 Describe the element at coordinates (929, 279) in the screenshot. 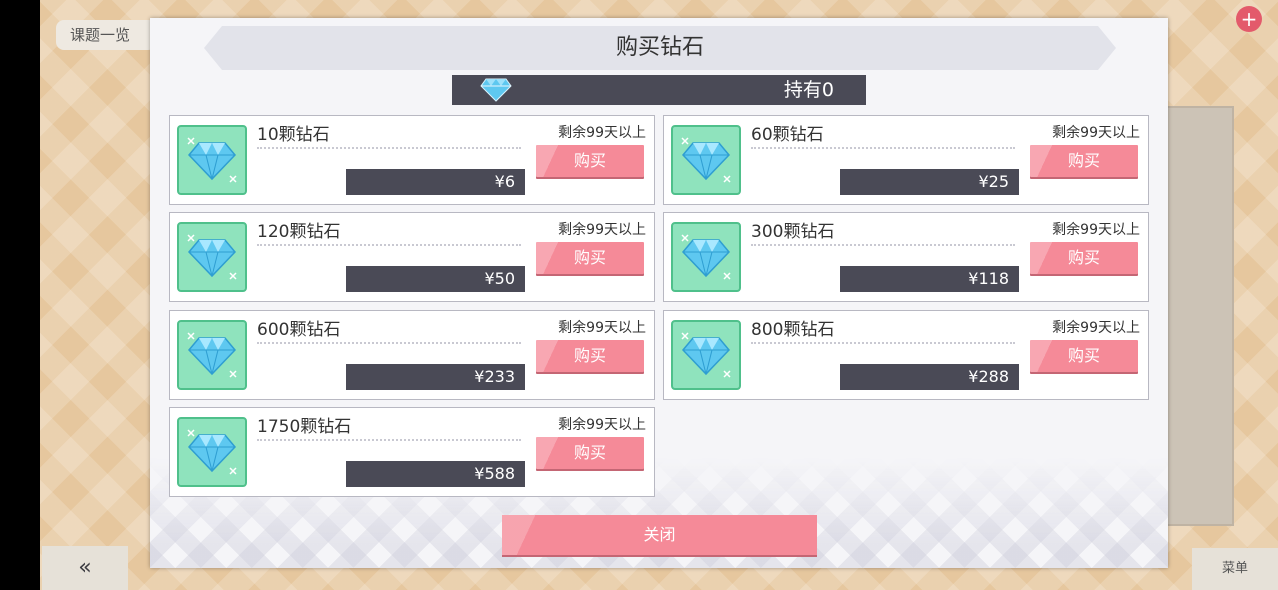

I see `pack-price: ¥118` at that location.